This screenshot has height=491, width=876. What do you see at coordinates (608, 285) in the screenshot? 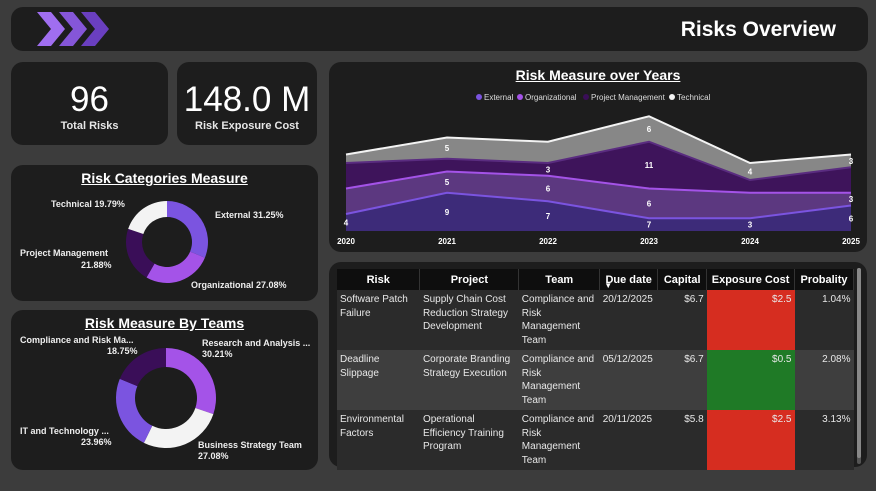
I see `sort-down-icon: ▼` at bounding box center [608, 285].